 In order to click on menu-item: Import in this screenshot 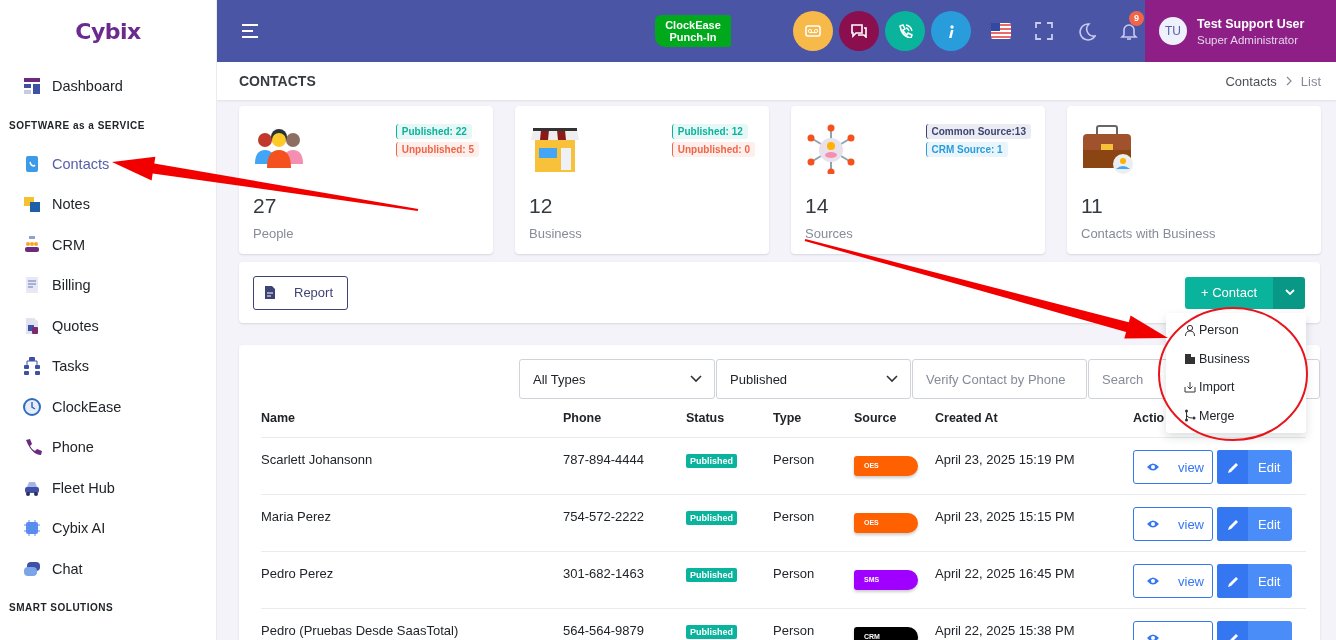, I will do `click(1236, 387)`.